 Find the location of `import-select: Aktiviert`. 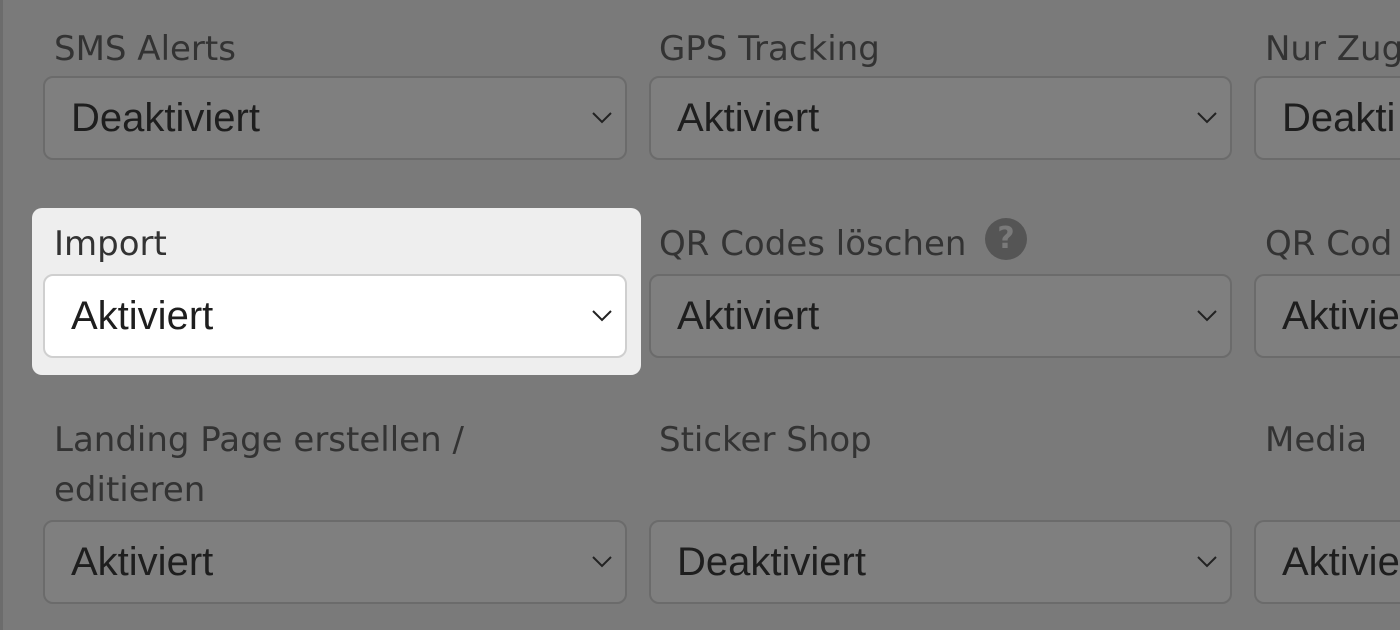

import-select: Aktiviert is located at coordinates (335, 316).